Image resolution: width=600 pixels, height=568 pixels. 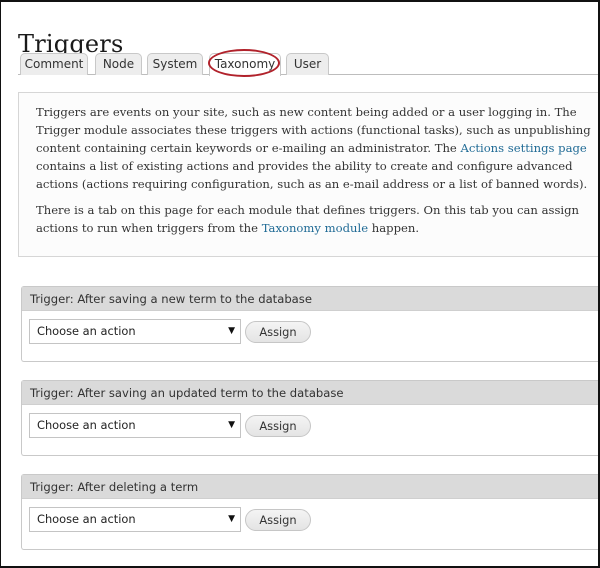 What do you see at coordinates (523, 148) in the screenshot?
I see `actions-settings-link: Actions settings page` at bounding box center [523, 148].